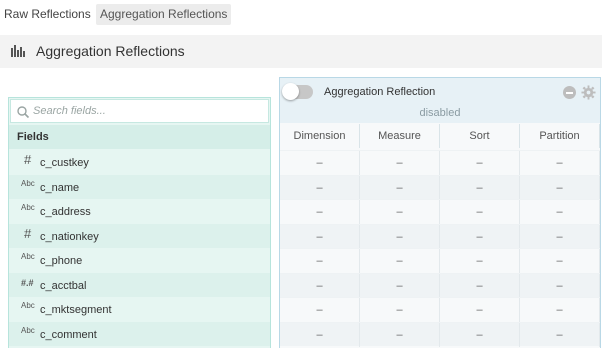 This screenshot has width=602, height=348. I want to click on reflection-title: Aggregation Reflection, so click(380, 92).